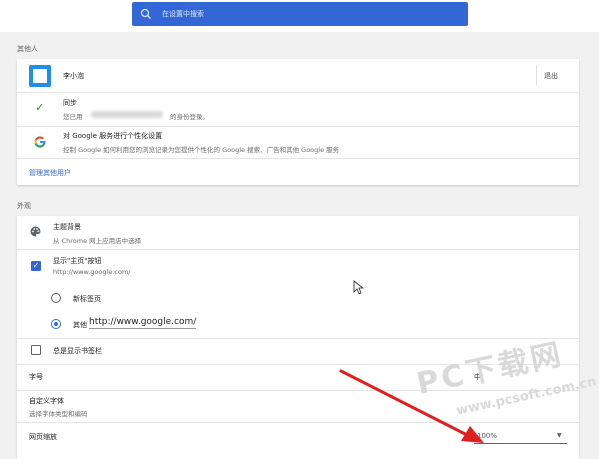 This screenshot has height=459, width=599. I want to click on other-url-label: 其他, so click(80, 325).